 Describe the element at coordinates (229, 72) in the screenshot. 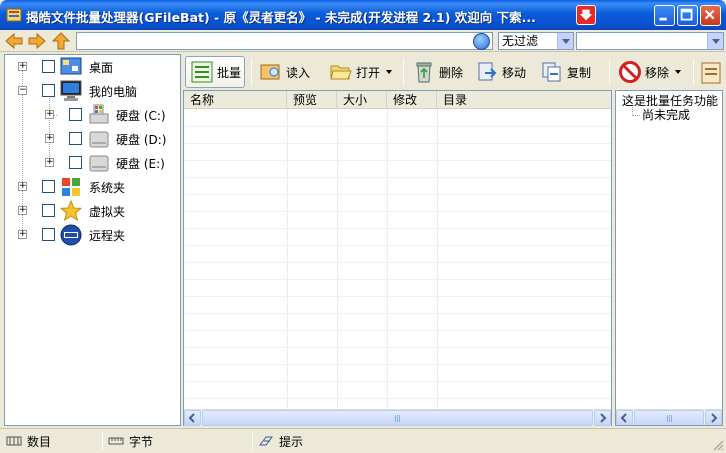

I see `batch-label: 批量` at that location.